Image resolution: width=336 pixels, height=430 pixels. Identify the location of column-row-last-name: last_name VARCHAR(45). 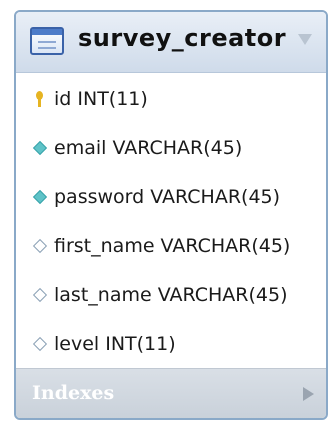
(171, 294).